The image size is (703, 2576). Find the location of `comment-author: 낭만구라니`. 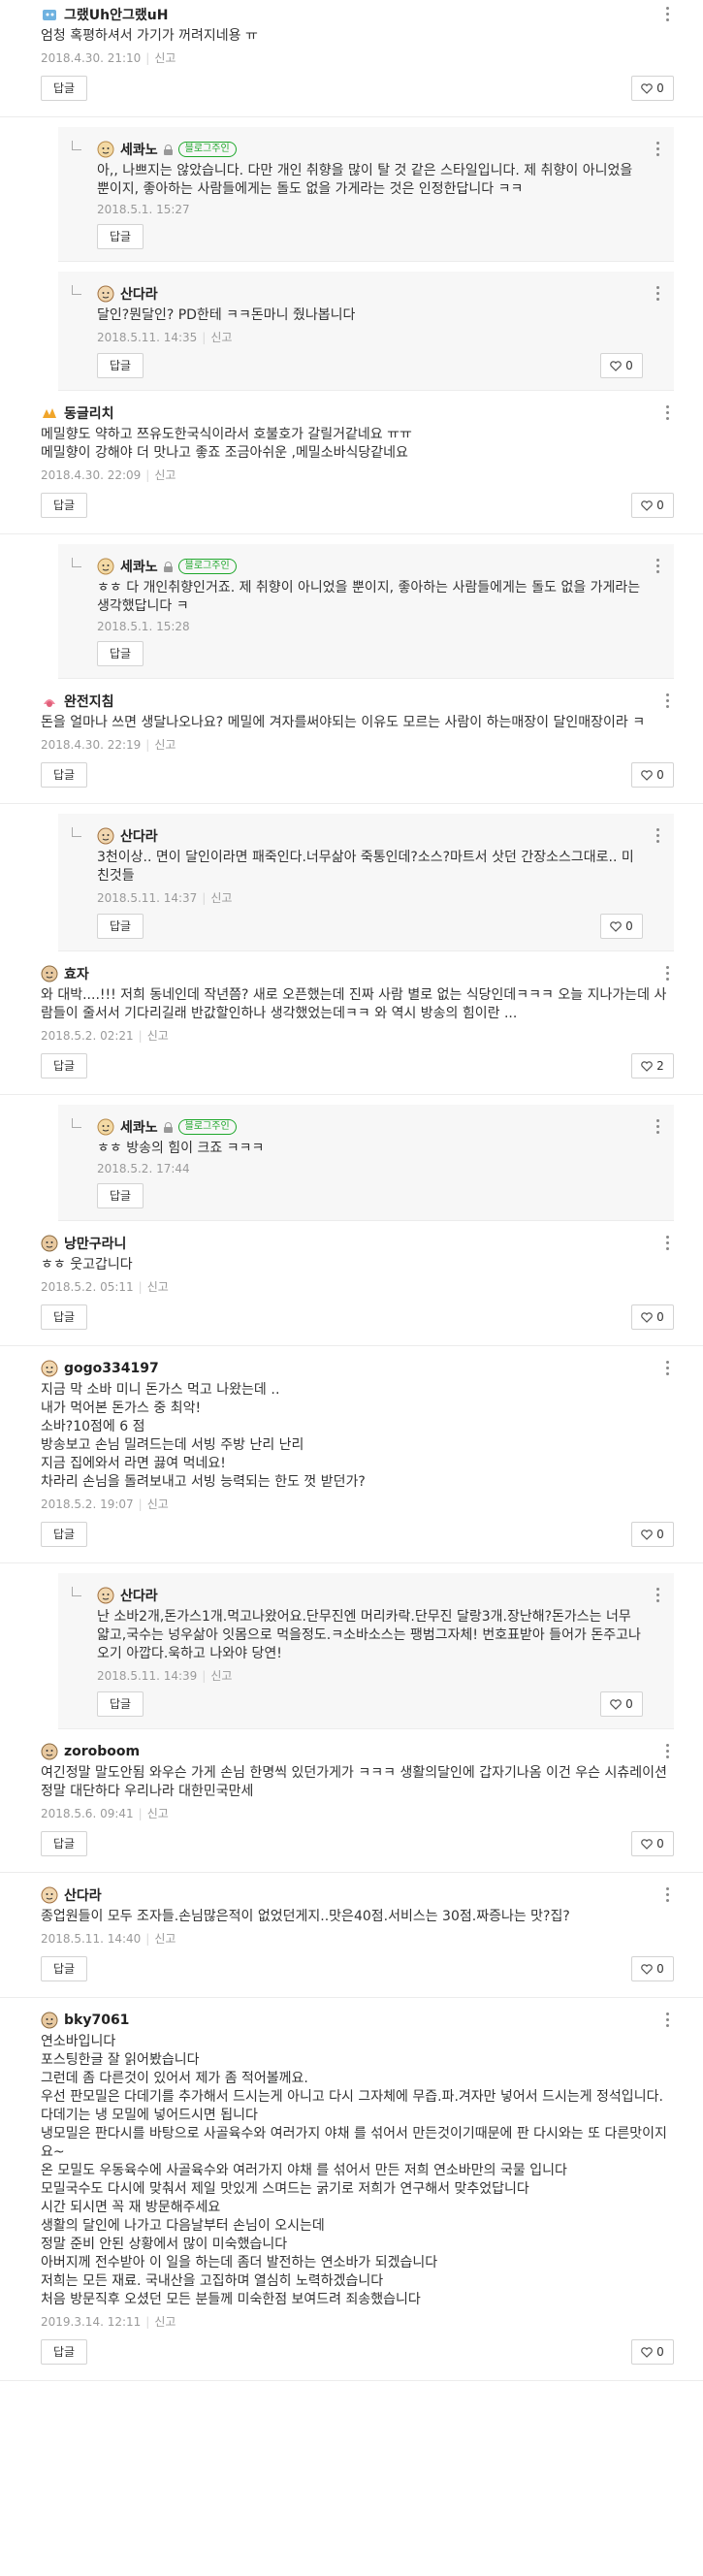

comment-author: 낭만구라니 is located at coordinates (95, 1243).